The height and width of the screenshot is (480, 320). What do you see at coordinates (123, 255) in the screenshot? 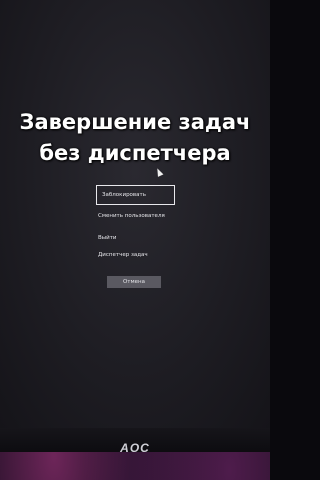
I see `task-manager-option: Диспетчер задач` at bounding box center [123, 255].